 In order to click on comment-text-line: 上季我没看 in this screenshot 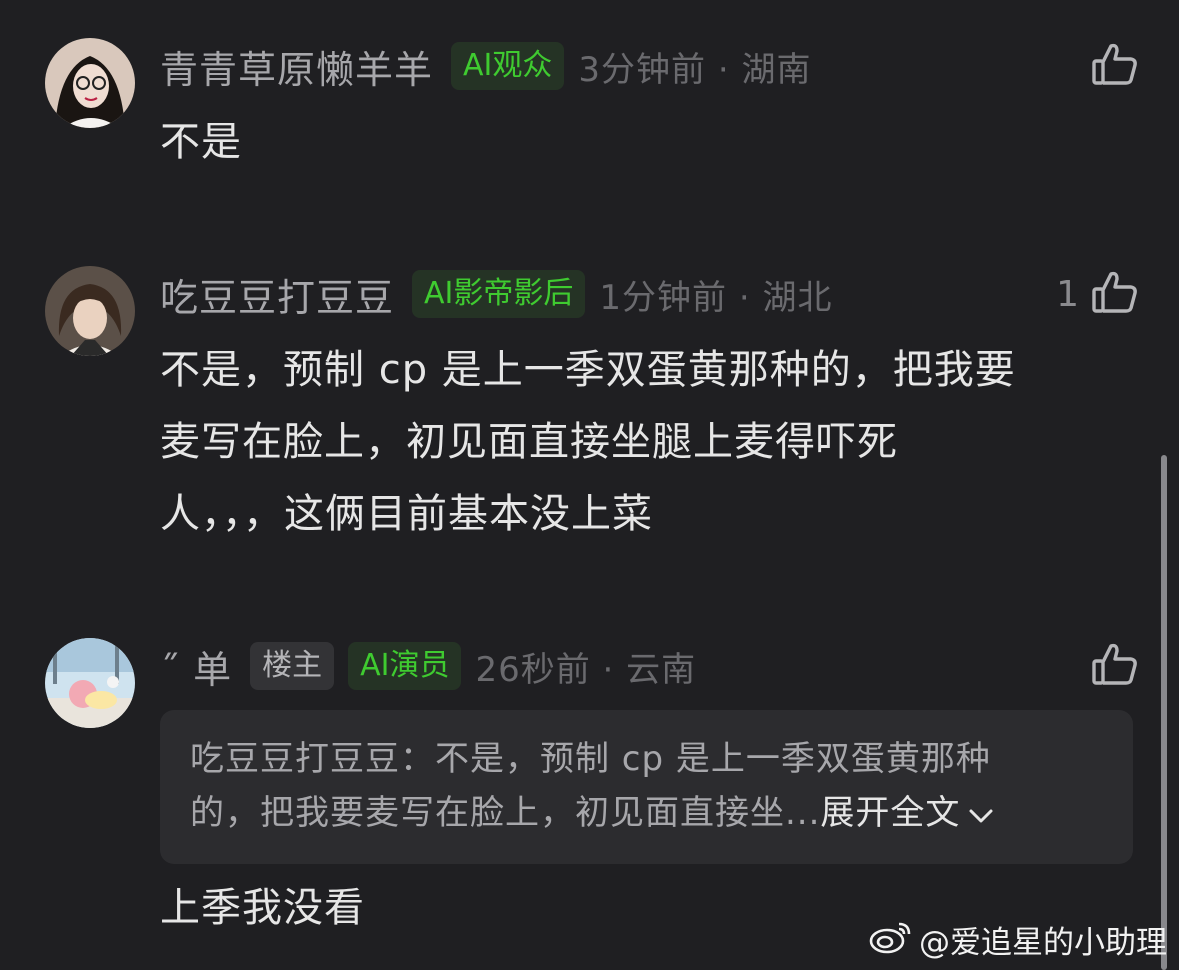, I will do `click(262, 908)`.